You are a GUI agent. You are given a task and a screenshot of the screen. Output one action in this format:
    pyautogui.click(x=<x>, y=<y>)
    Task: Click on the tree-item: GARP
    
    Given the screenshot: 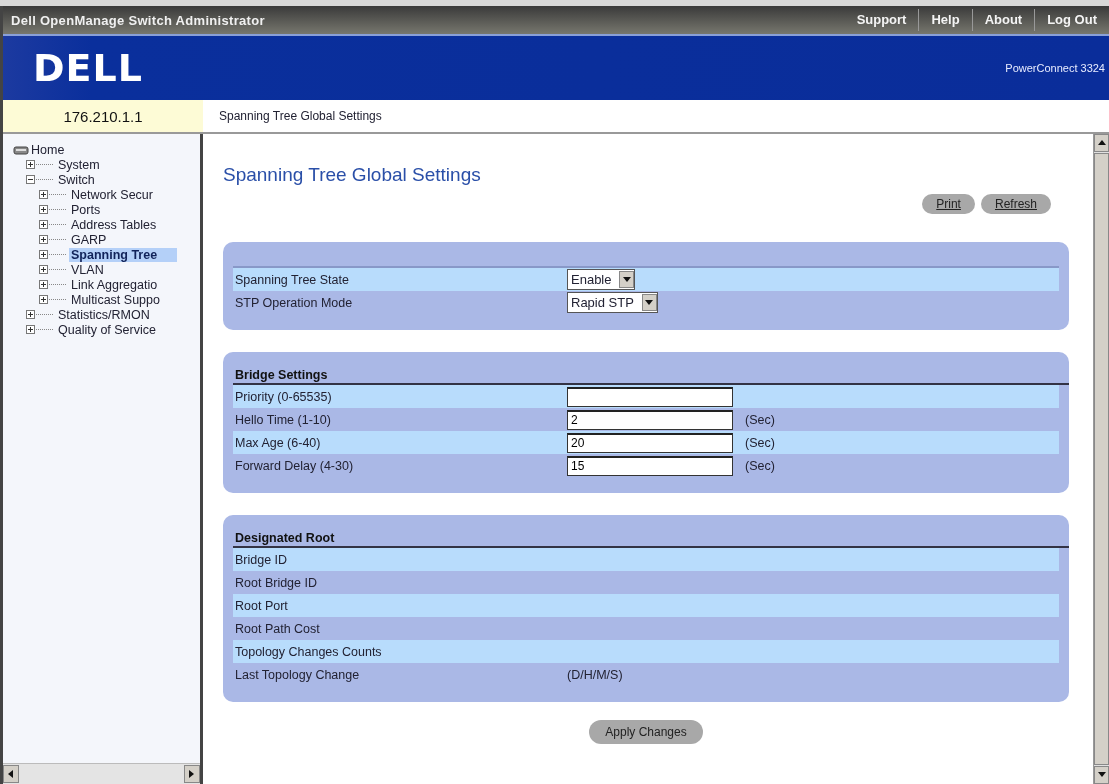 What is the action you would take?
    pyautogui.click(x=89, y=239)
    